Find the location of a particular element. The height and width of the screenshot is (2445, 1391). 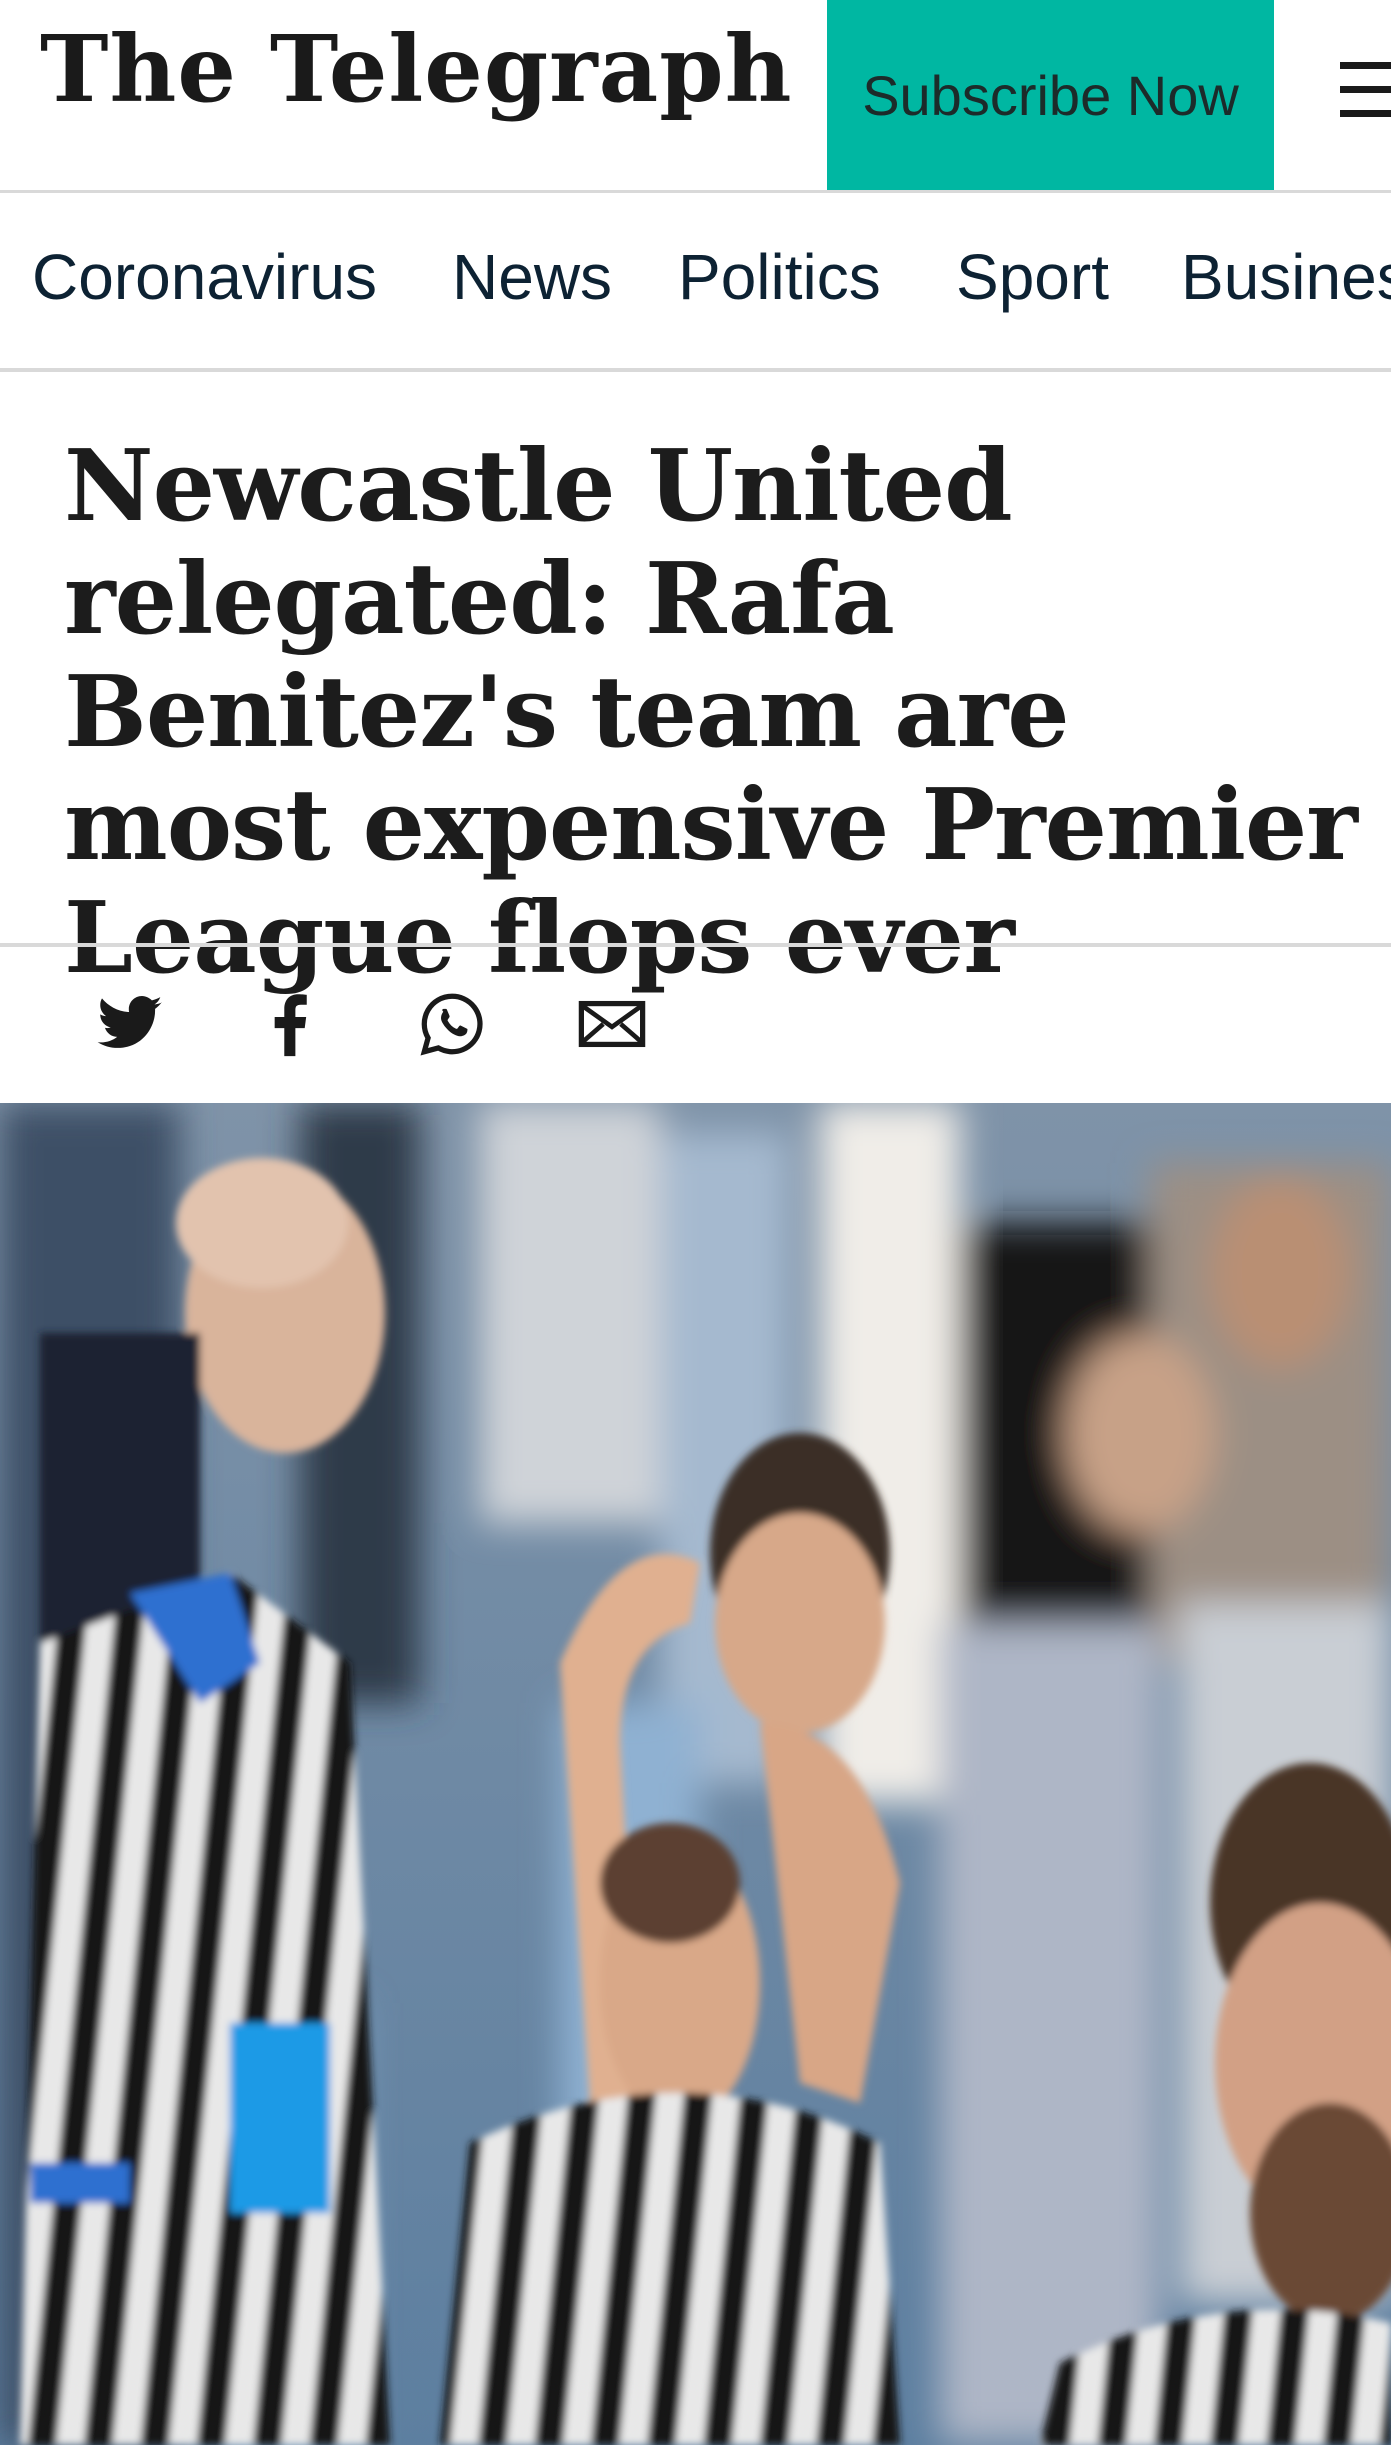

twitter-icon is located at coordinates (130, 1024).